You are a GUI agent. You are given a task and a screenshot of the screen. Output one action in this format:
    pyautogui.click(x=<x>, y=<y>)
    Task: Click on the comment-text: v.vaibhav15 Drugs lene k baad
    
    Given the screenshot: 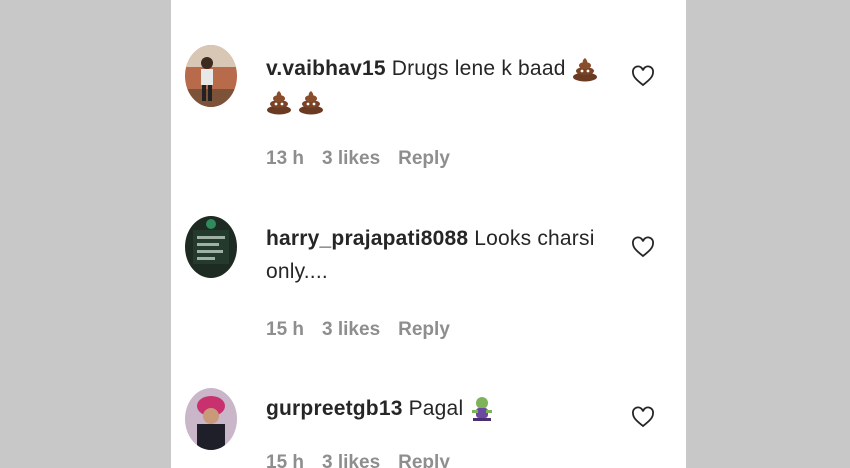 What is the action you would take?
    pyautogui.click(x=438, y=85)
    